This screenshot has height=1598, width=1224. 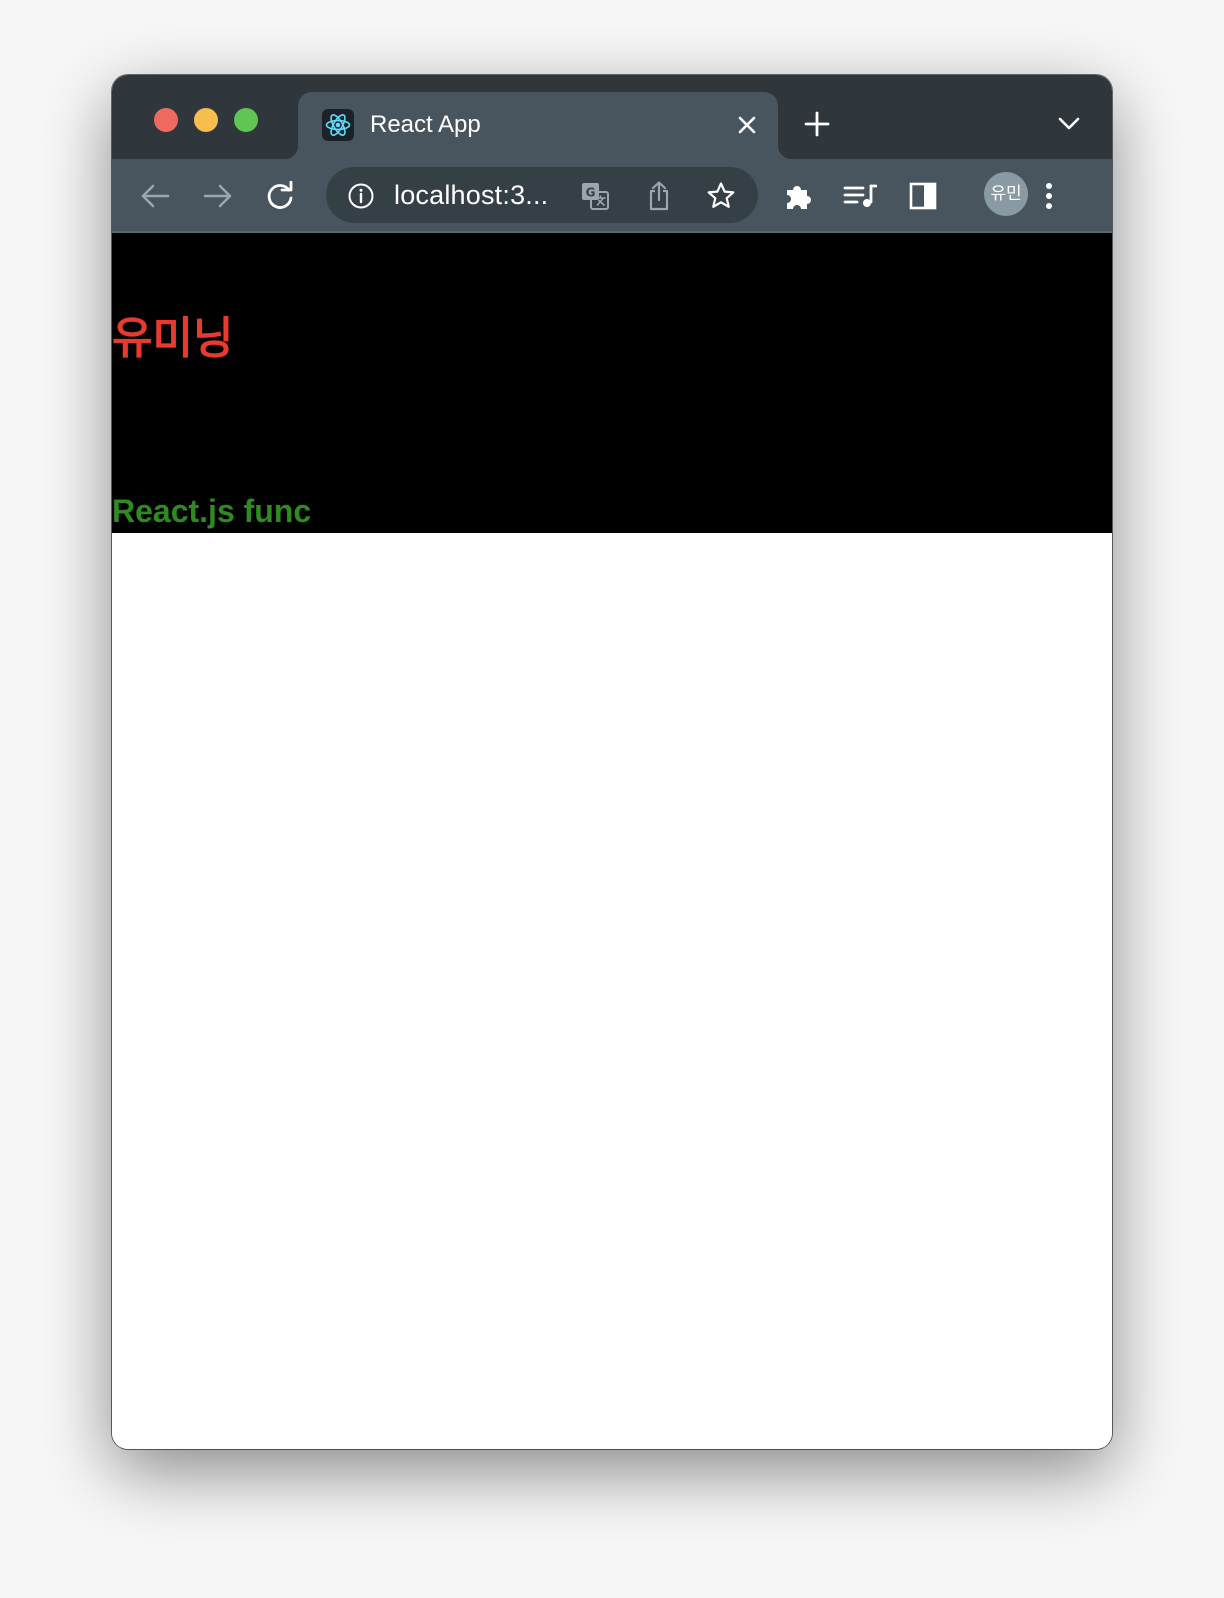 I want to click on side-panel-icon, so click(x=923, y=196).